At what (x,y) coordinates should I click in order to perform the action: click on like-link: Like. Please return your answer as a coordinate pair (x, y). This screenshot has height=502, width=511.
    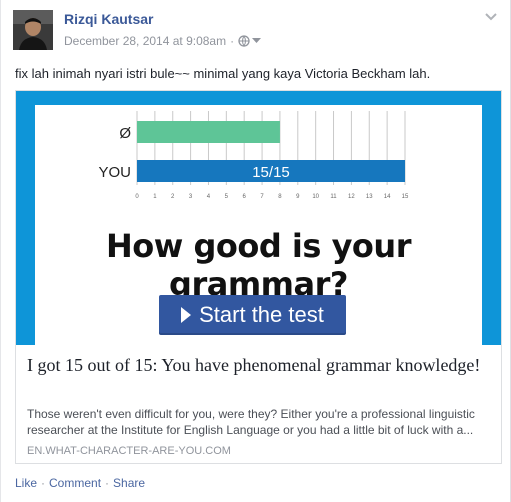
    Looking at the image, I should click on (26, 483).